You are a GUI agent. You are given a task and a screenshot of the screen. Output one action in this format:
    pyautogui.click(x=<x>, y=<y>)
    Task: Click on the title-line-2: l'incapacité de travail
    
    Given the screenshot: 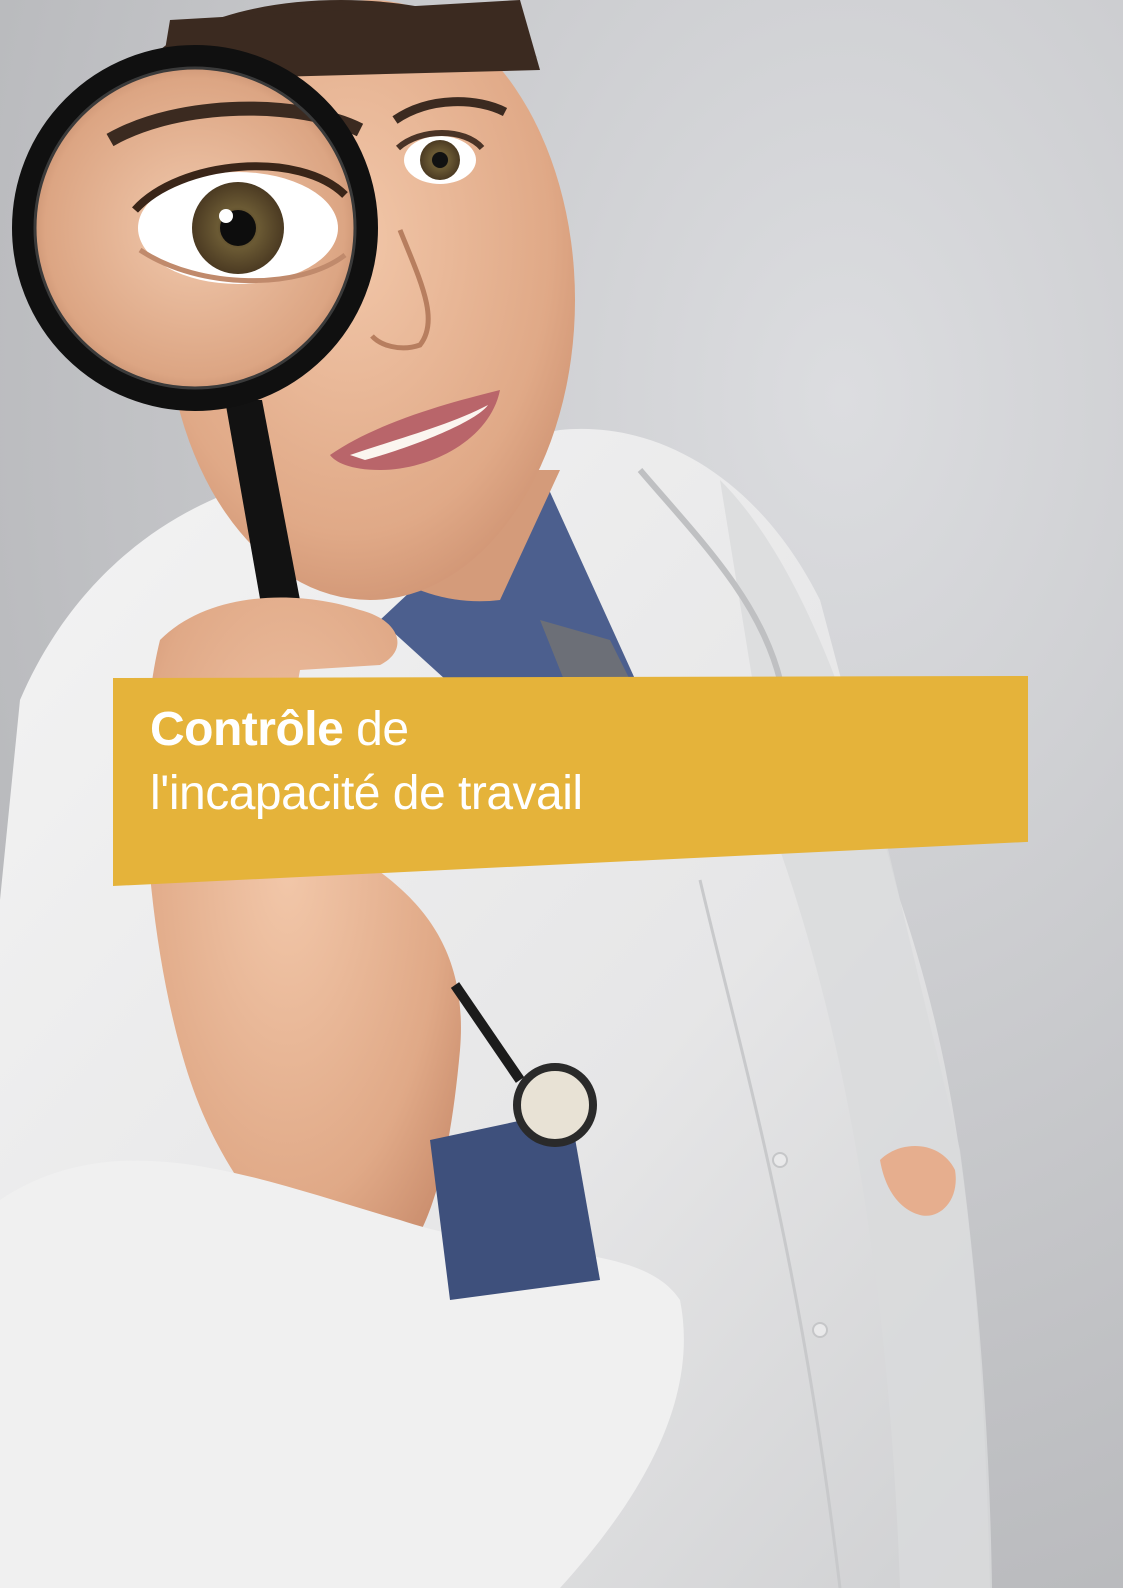 What is the action you would take?
    pyautogui.click(x=366, y=793)
    